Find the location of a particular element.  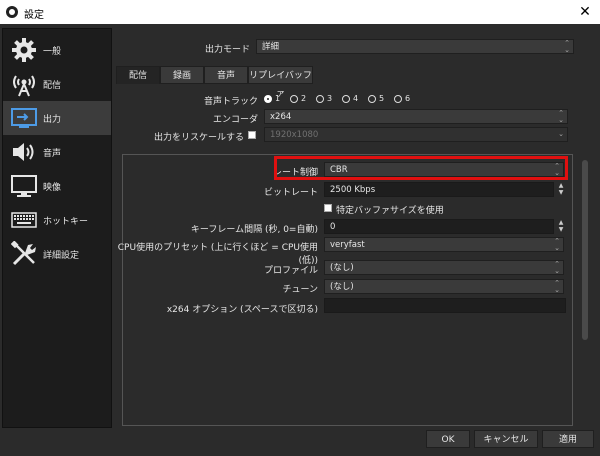

output-icon is located at coordinates (24, 118).